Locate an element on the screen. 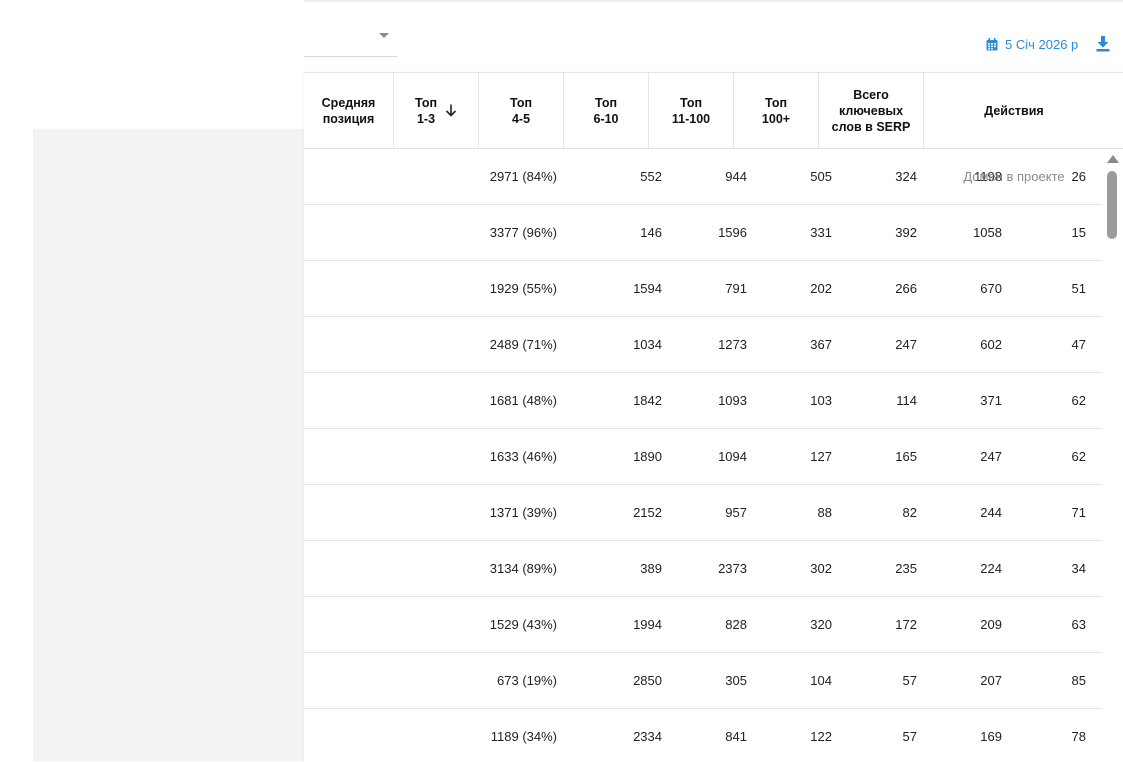  table-row: 34 224 235 302 2373 389 3134 (89%) is located at coordinates (703, 569).